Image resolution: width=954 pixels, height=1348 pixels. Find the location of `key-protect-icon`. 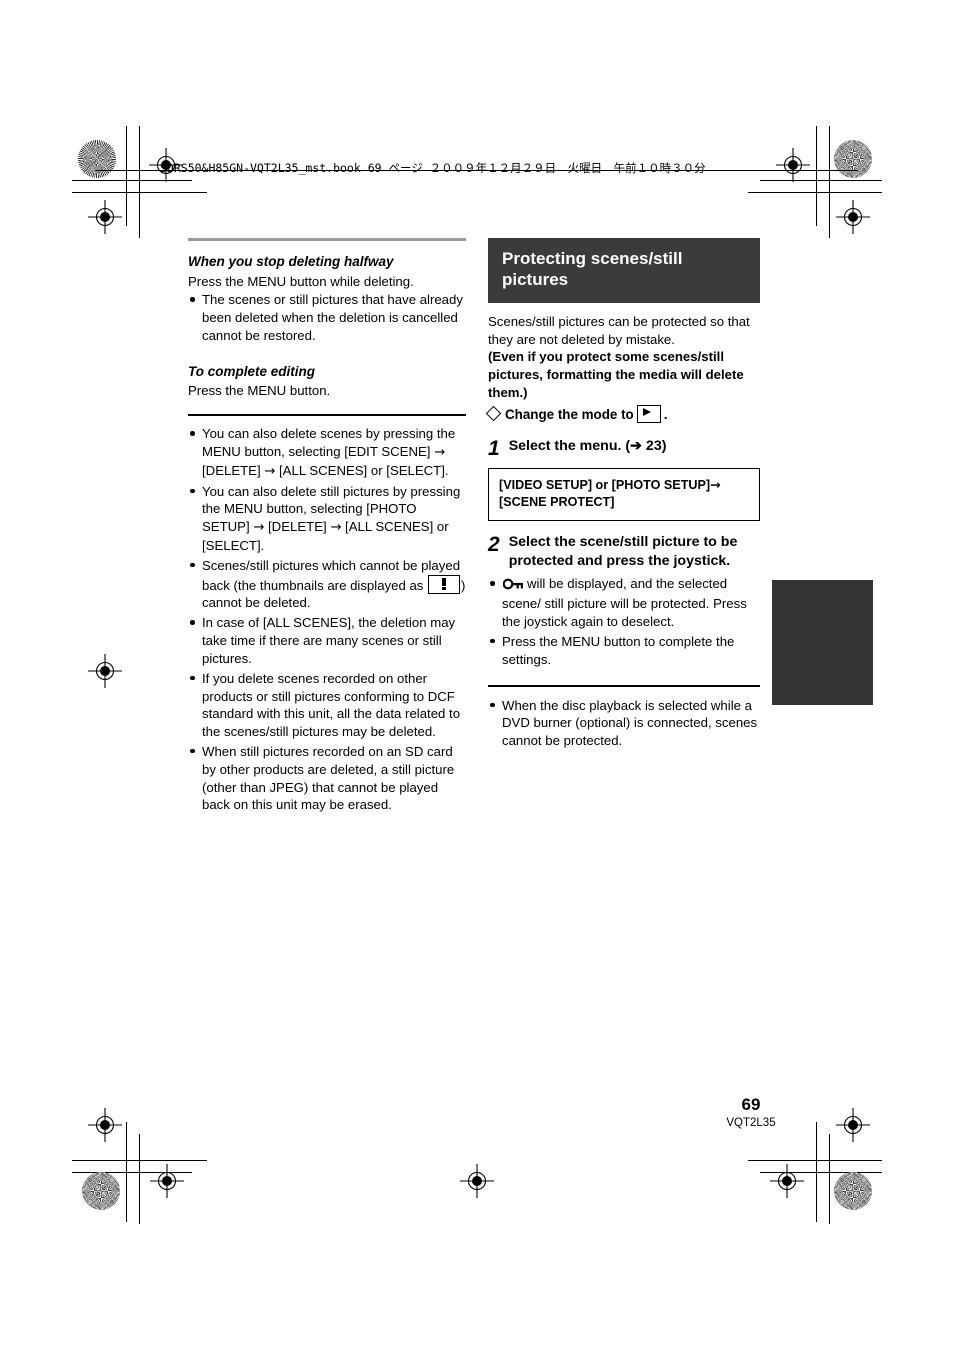

key-protect-icon is located at coordinates (513, 586).